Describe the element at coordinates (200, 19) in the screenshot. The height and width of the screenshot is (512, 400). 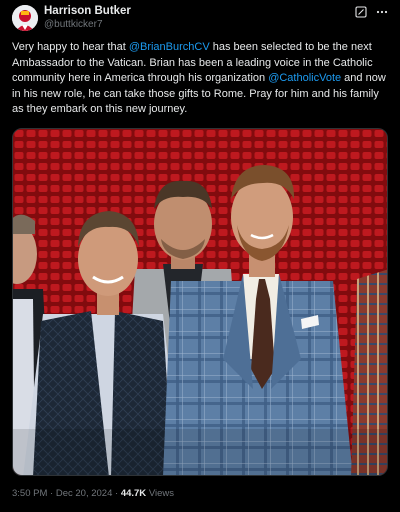
I see `tweet-header: Harrison Butker @buttkicker7` at that location.